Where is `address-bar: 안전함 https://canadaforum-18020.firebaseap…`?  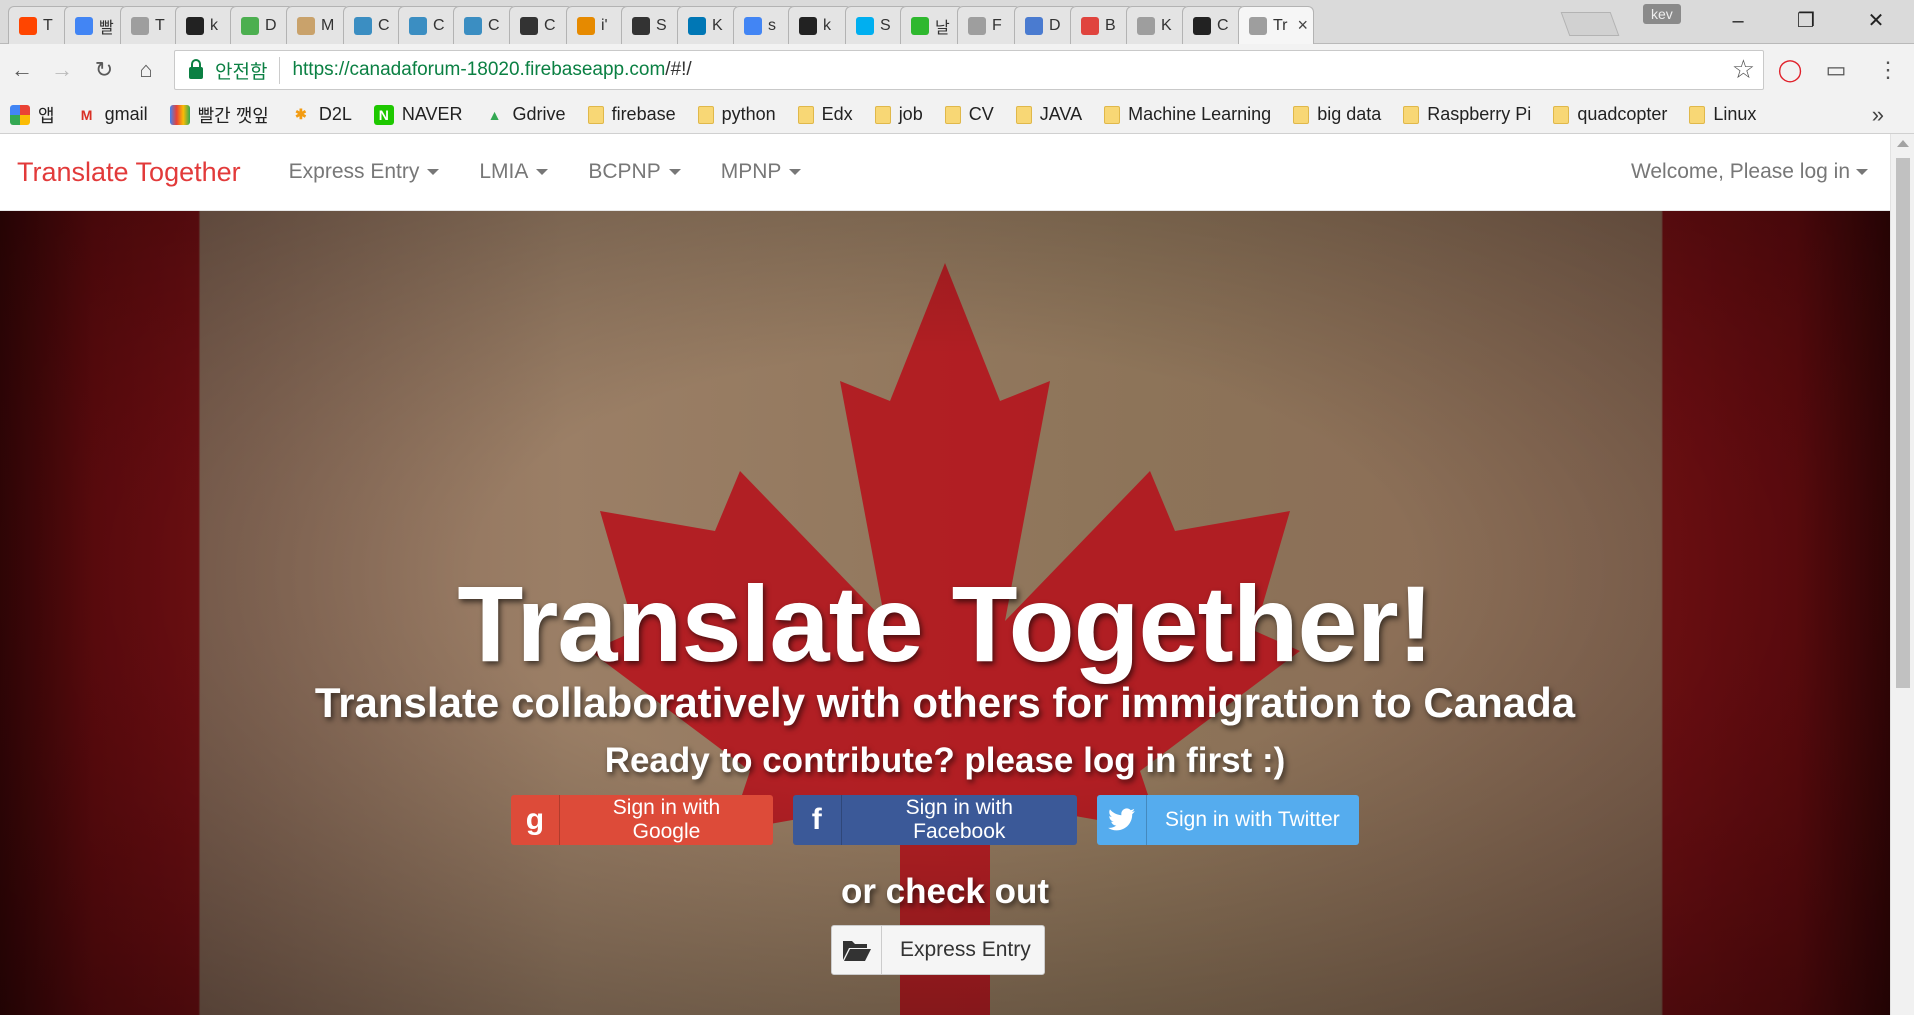 address-bar: 안전함 https://canadaforum-18020.firebaseap… is located at coordinates (969, 70).